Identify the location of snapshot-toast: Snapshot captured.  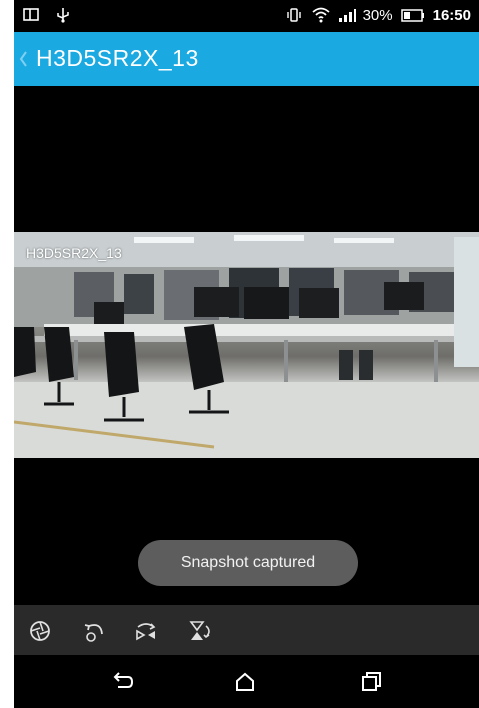
(248, 563).